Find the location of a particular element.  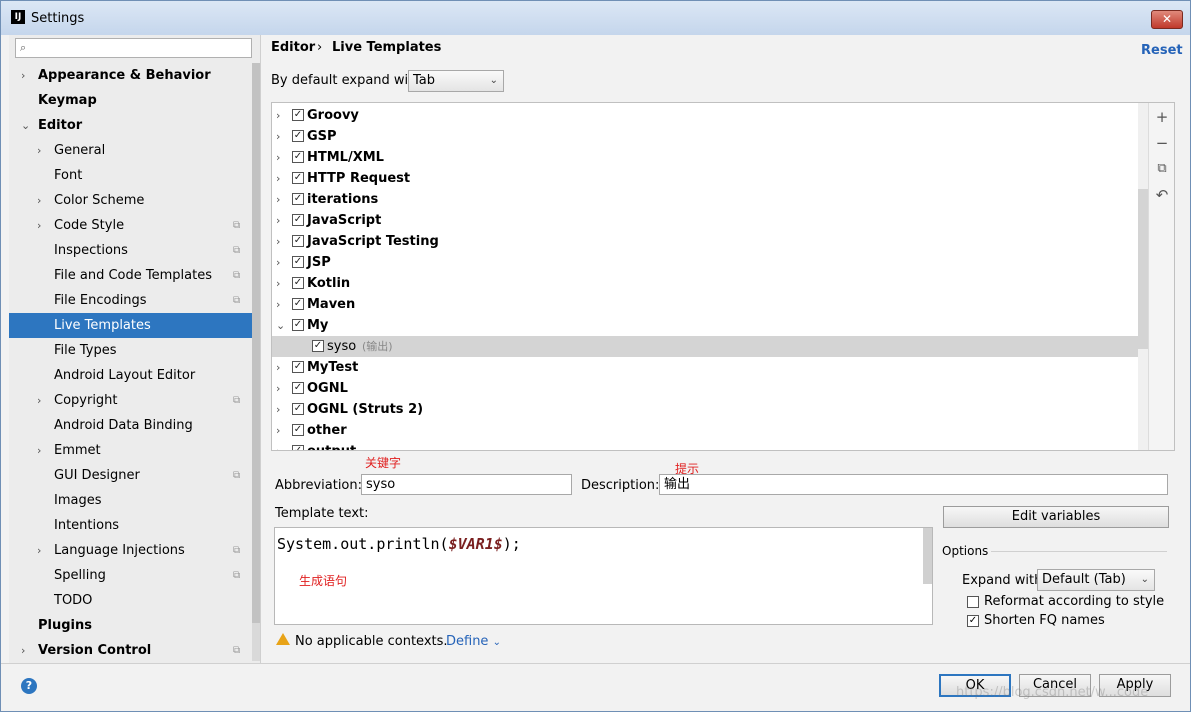

template-item: ✓ syso (输出) is located at coordinates (705, 346).